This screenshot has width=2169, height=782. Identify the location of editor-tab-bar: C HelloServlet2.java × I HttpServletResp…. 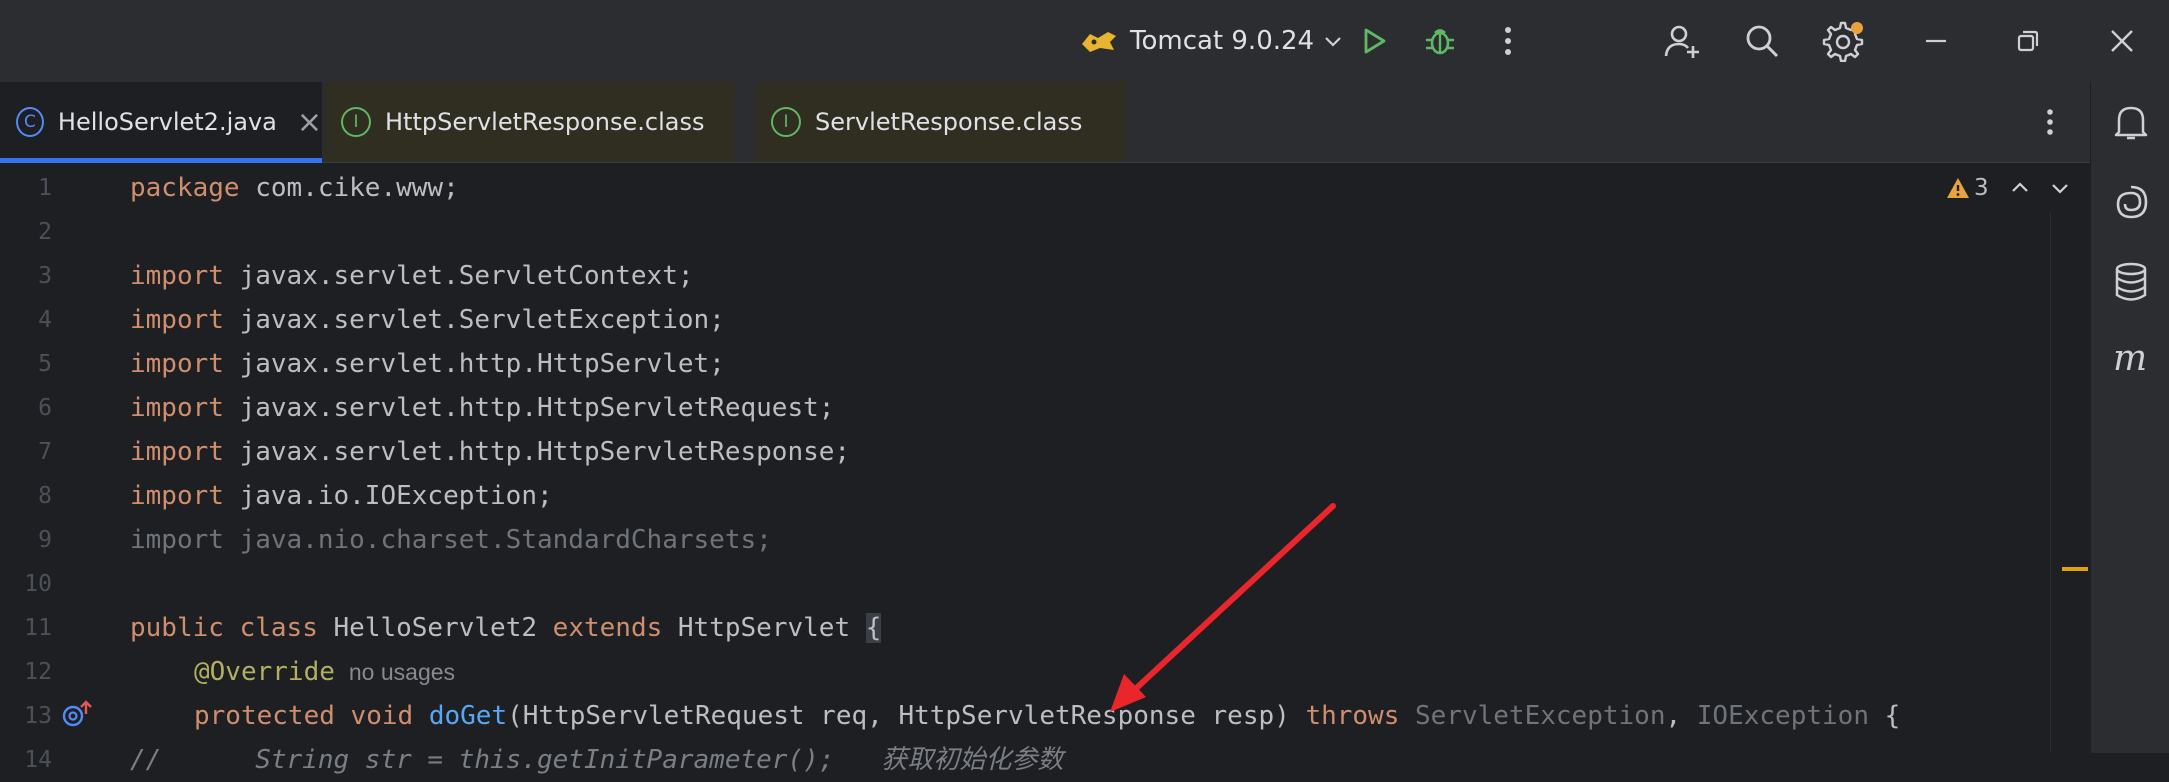
(1045, 122).